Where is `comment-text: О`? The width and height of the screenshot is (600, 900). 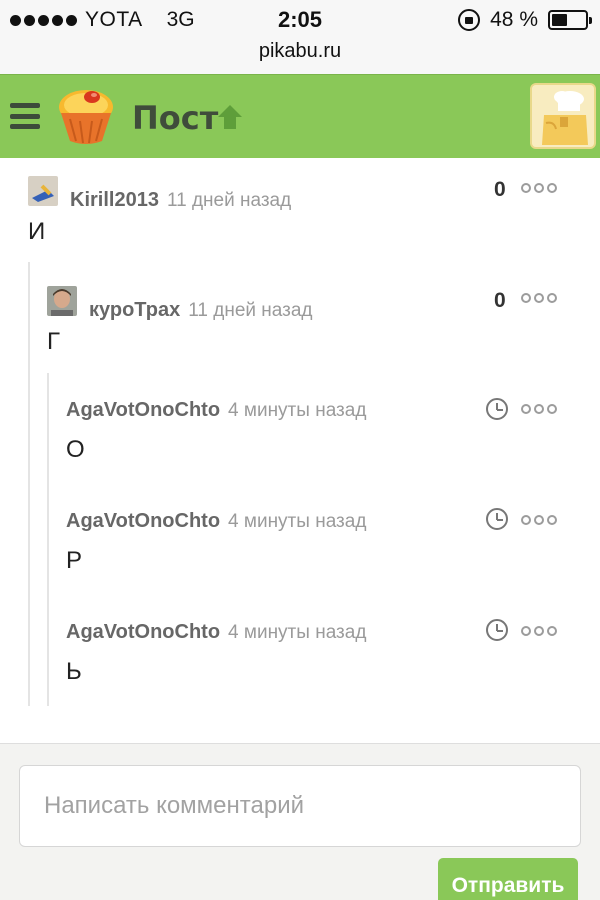 comment-text: О is located at coordinates (75, 449).